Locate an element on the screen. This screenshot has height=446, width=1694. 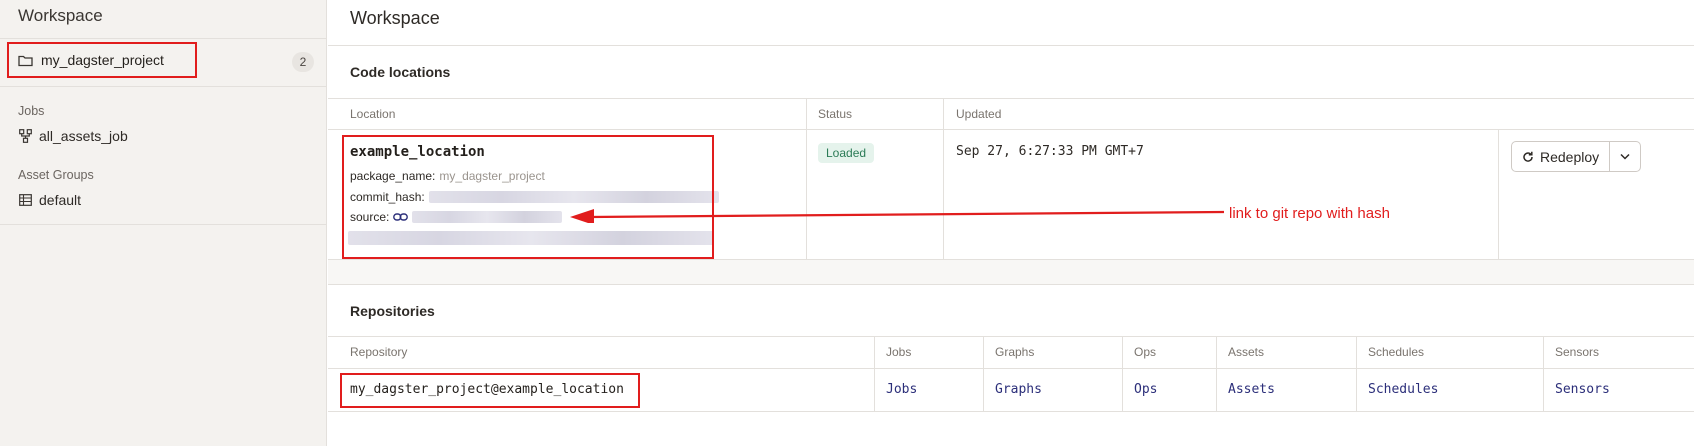
annotation-arrow is located at coordinates (897, 216).